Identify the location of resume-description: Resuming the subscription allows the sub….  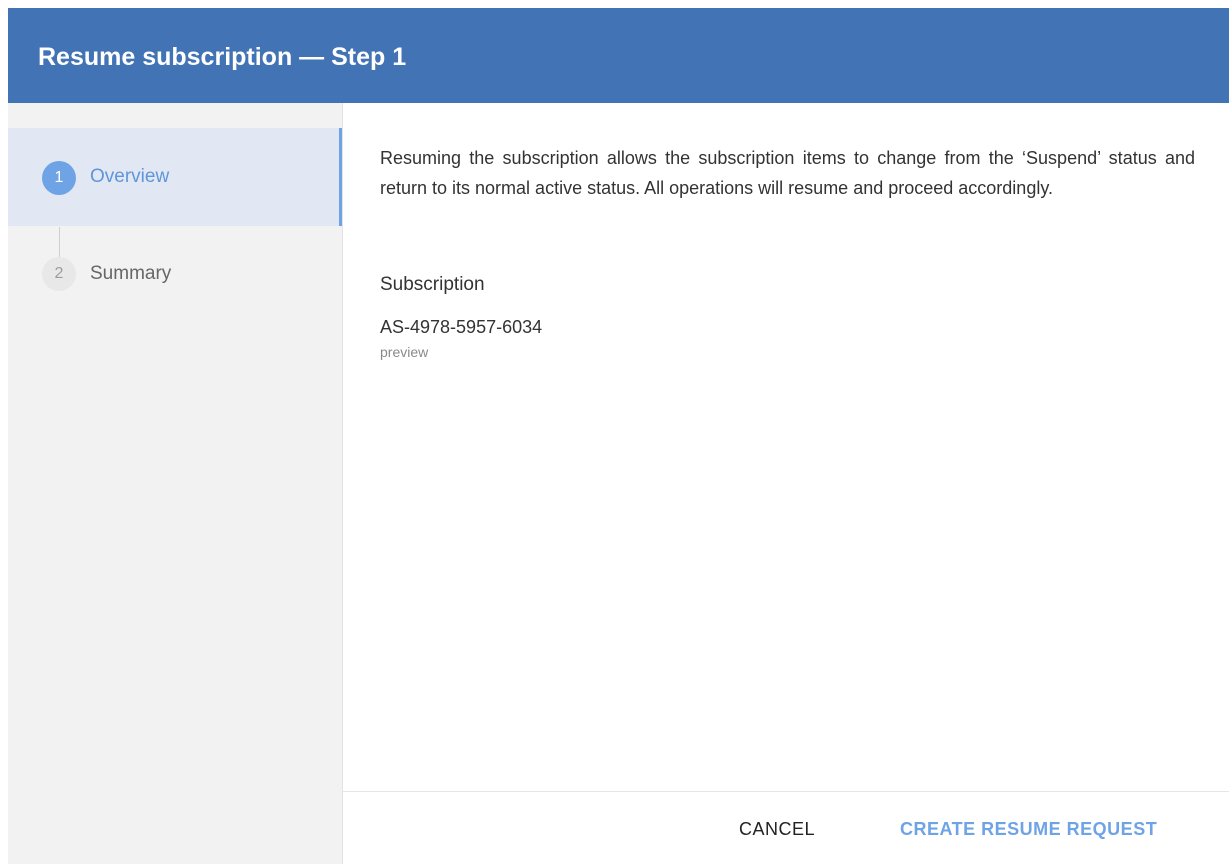
(787, 173).